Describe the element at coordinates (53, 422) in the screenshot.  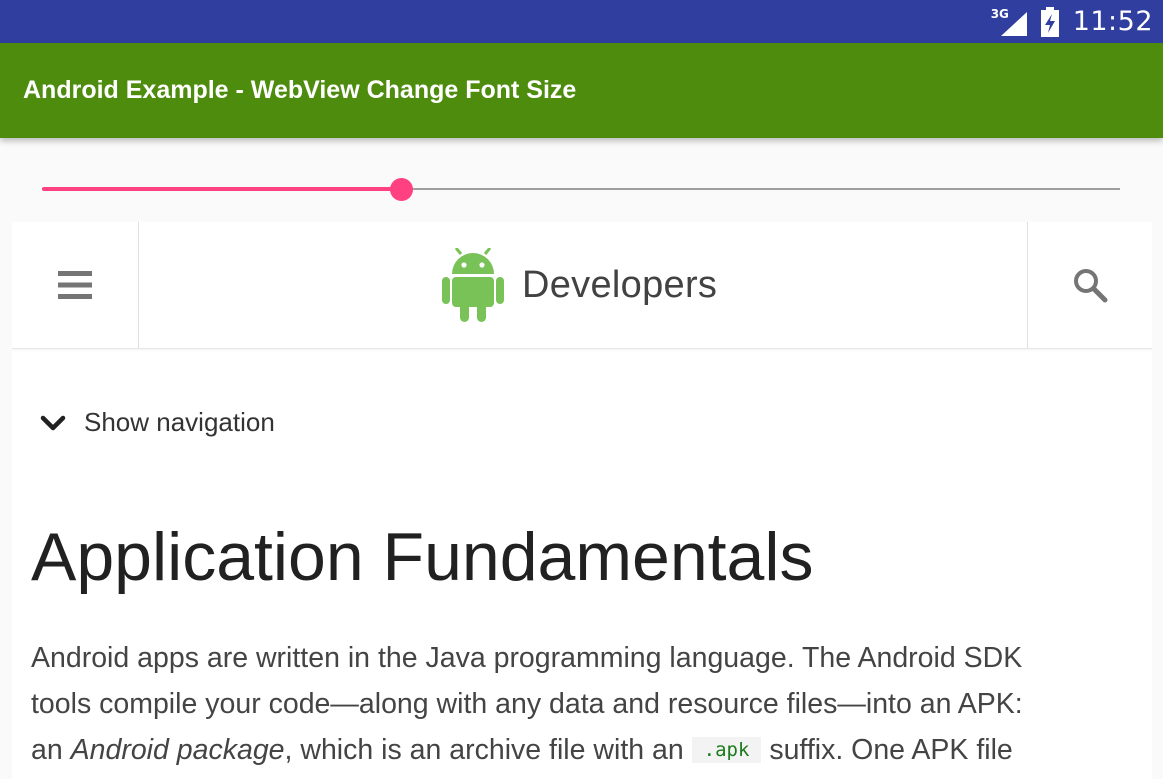
I see `chevron-down-icon` at that location.